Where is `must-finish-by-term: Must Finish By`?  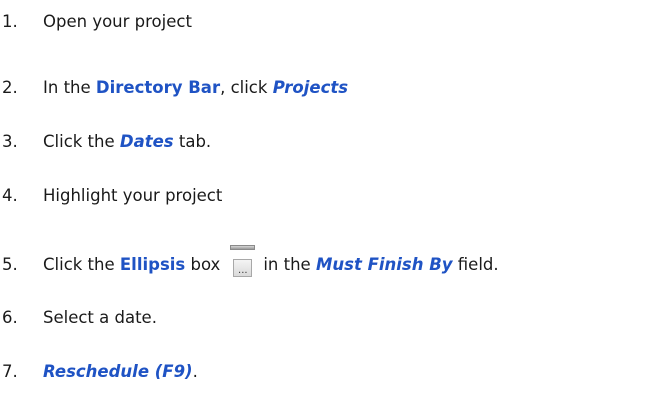 must-finish-by-term: Must Finish By is located at coordinates (384, 264).